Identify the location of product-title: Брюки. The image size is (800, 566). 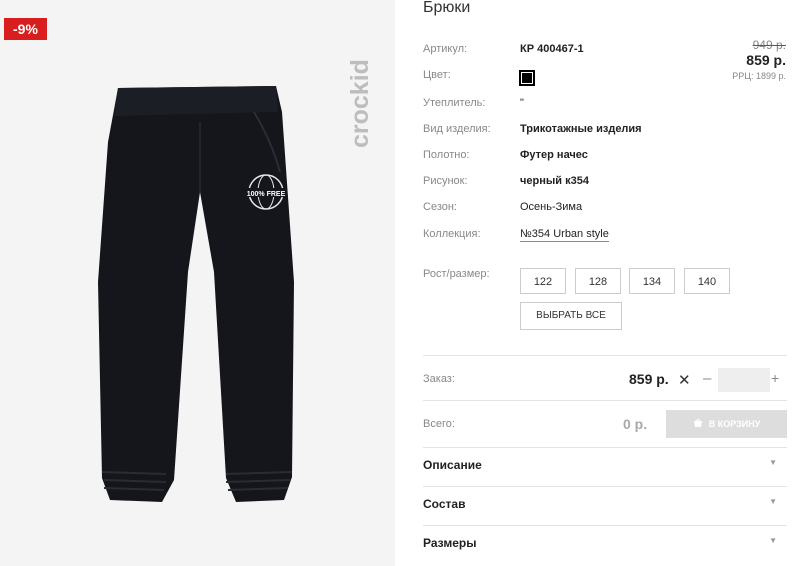
(447, 8).